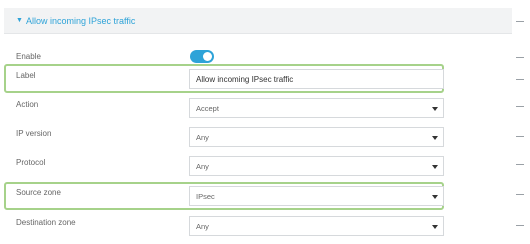  Describe the element at coordinates (28, 56) in the screenshot. I see `enable-label: Enable` at that location.